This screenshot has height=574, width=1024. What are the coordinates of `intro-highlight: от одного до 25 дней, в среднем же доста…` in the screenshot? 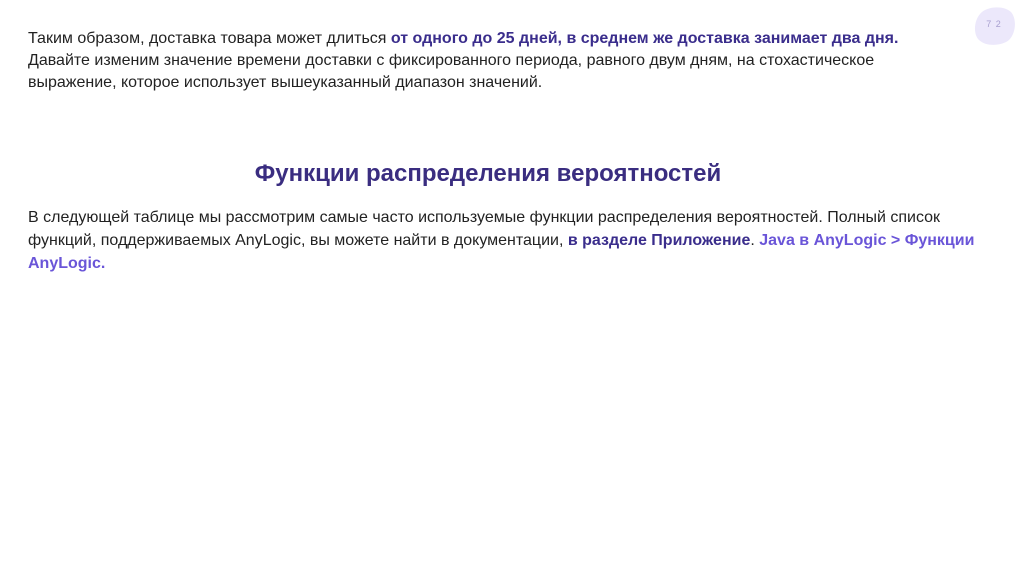 It's located at (644, 38).